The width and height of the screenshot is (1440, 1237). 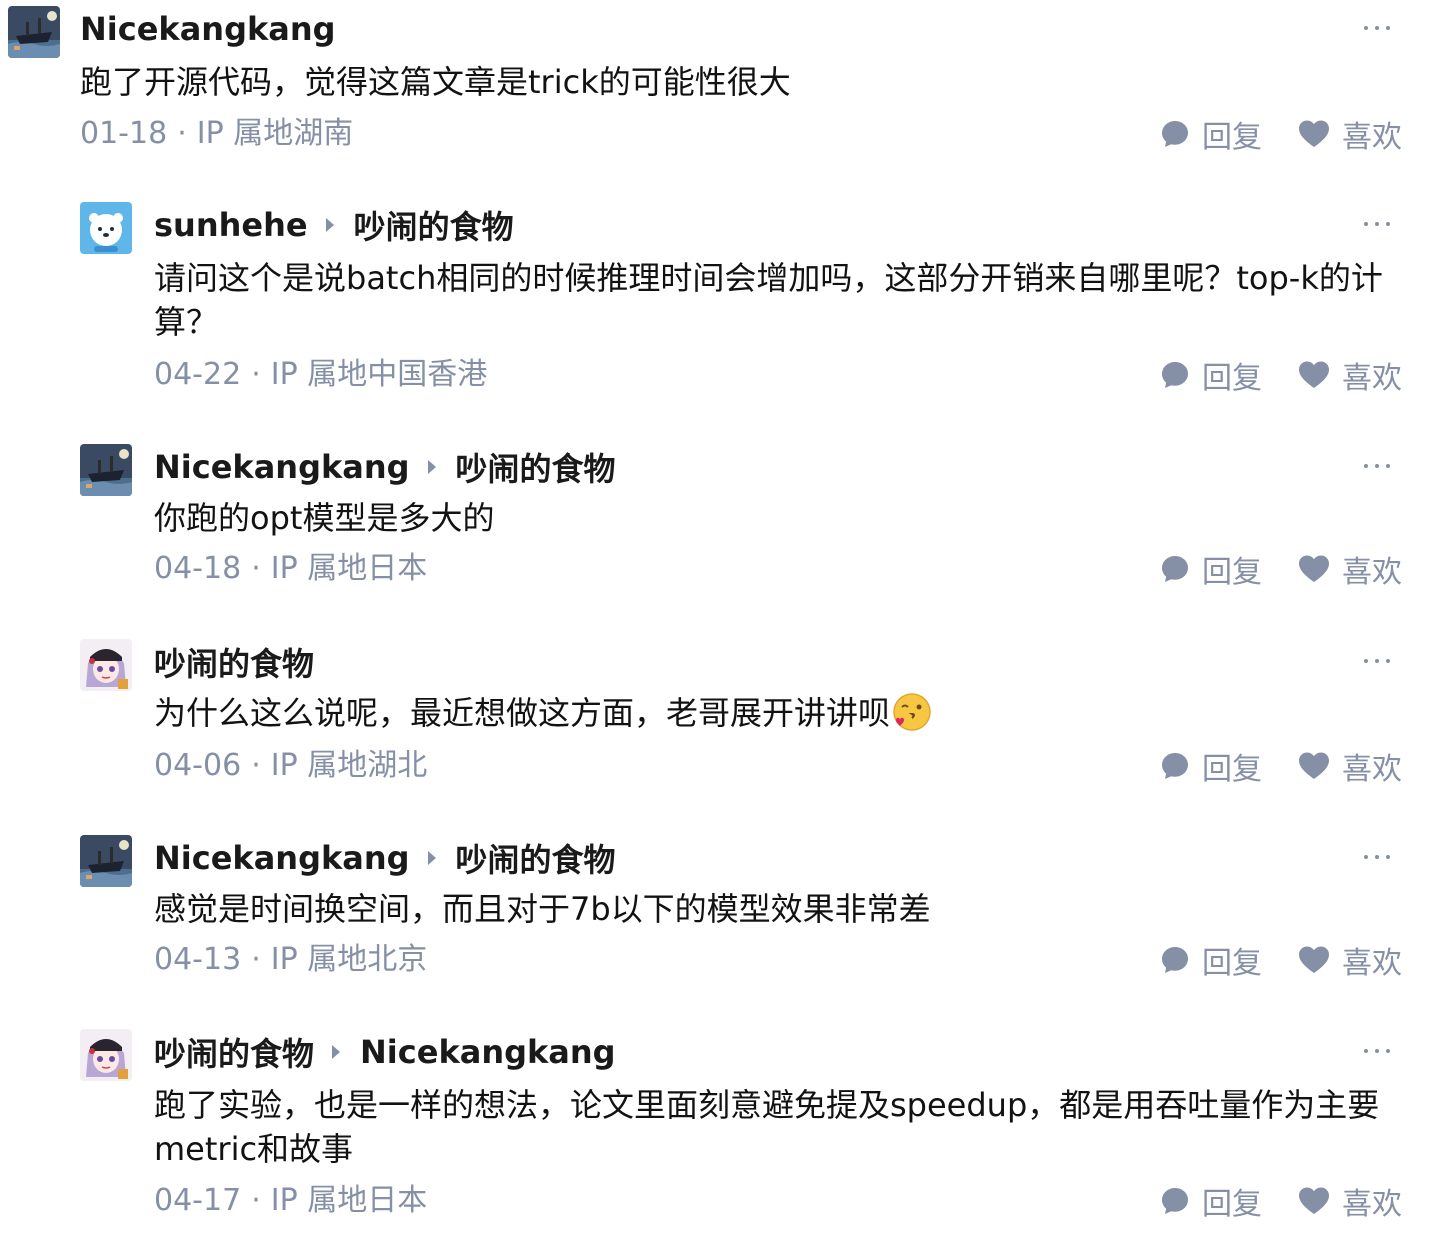 I want to click on comment-meta: 04-17 · IP 属地日本, so click(x=290, y=1201).